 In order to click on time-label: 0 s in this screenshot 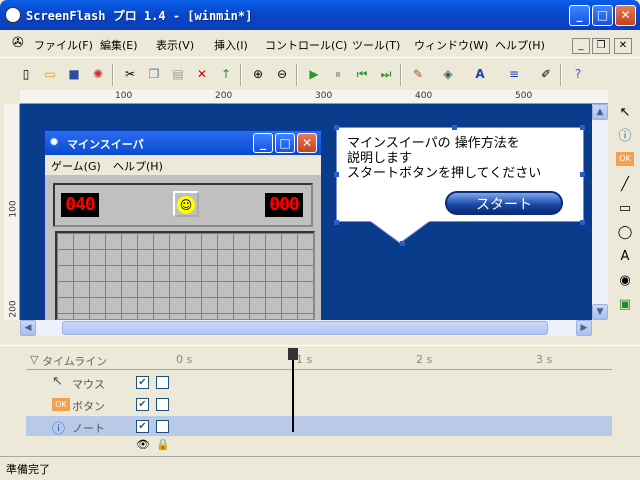, I will do `click(184, 359)`.